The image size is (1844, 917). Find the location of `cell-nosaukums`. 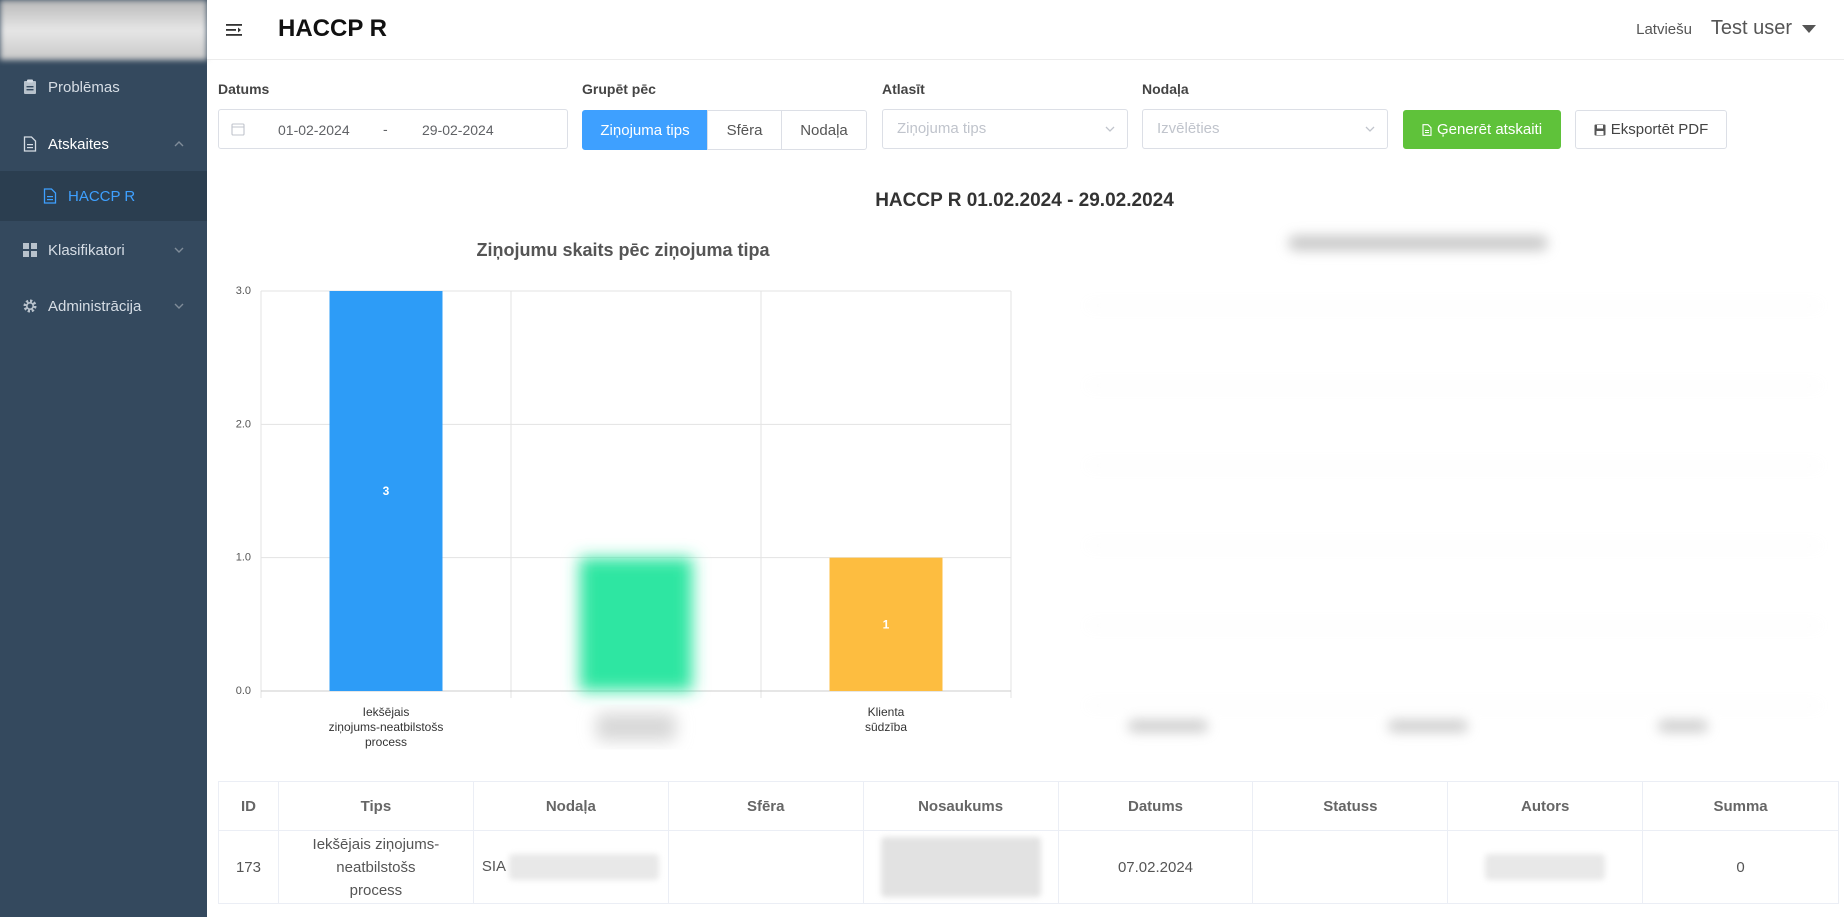

cell-nosaukums is located at coordinates (960, 867).